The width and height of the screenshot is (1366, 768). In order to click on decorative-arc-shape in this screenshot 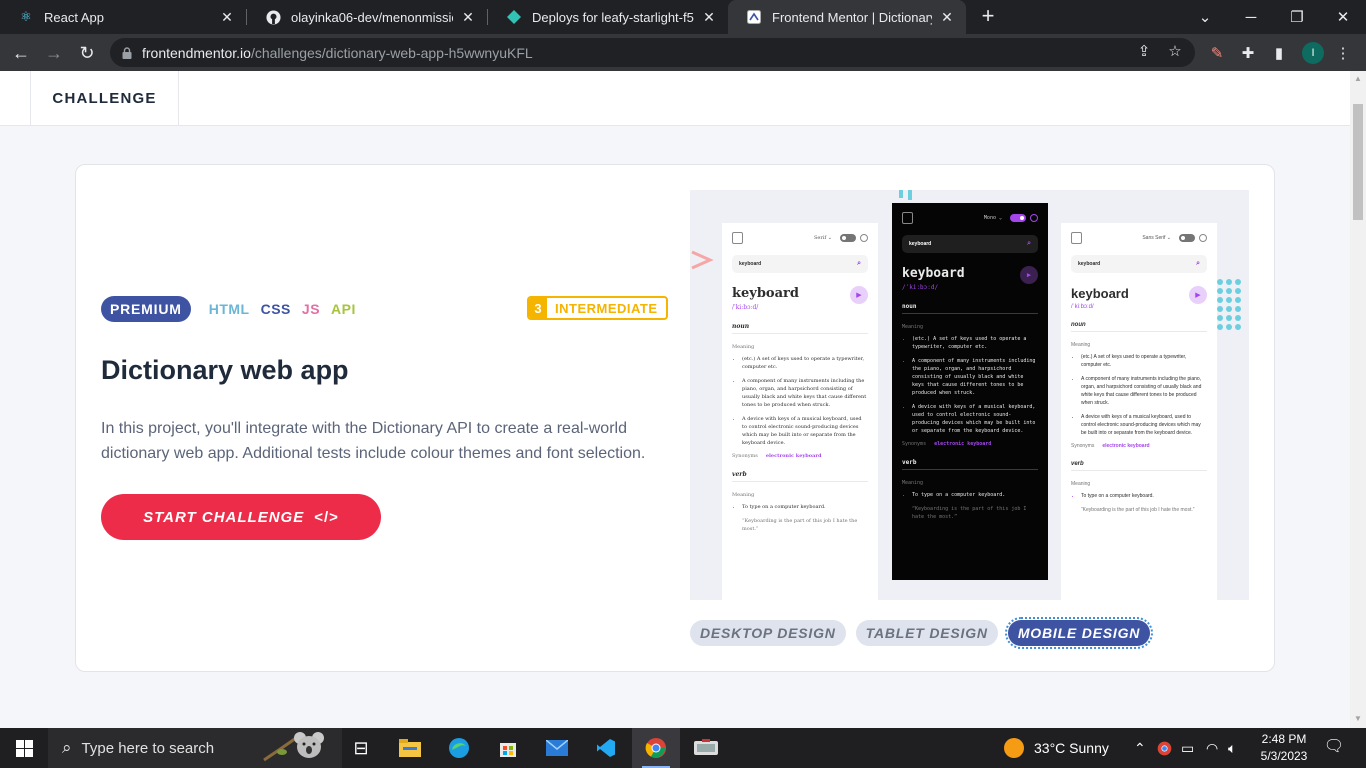, I will do `click(905, 195)`.